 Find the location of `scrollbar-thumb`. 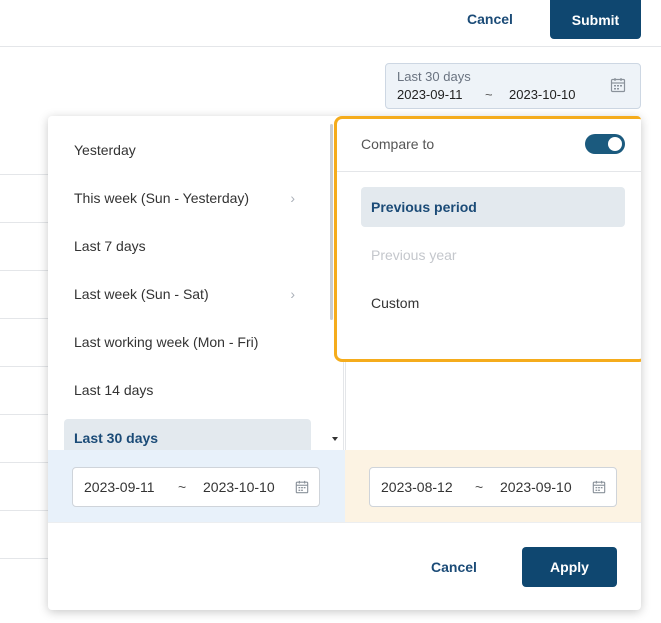

scrollbar-thumb is located at coordinates (331, 222).